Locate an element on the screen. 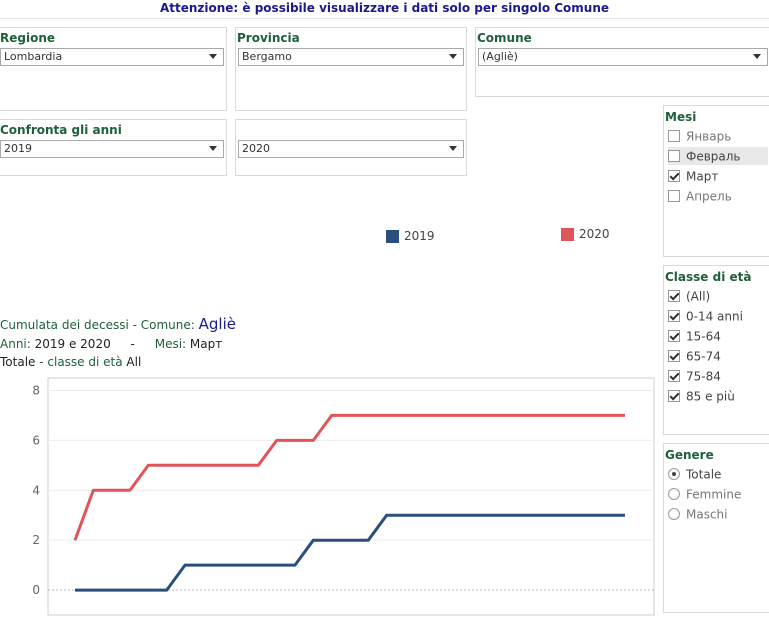 Image resolution: width=769 pixels, height=624 pixels. info-comune-name: Agliè is located at coordinates (217, 324).